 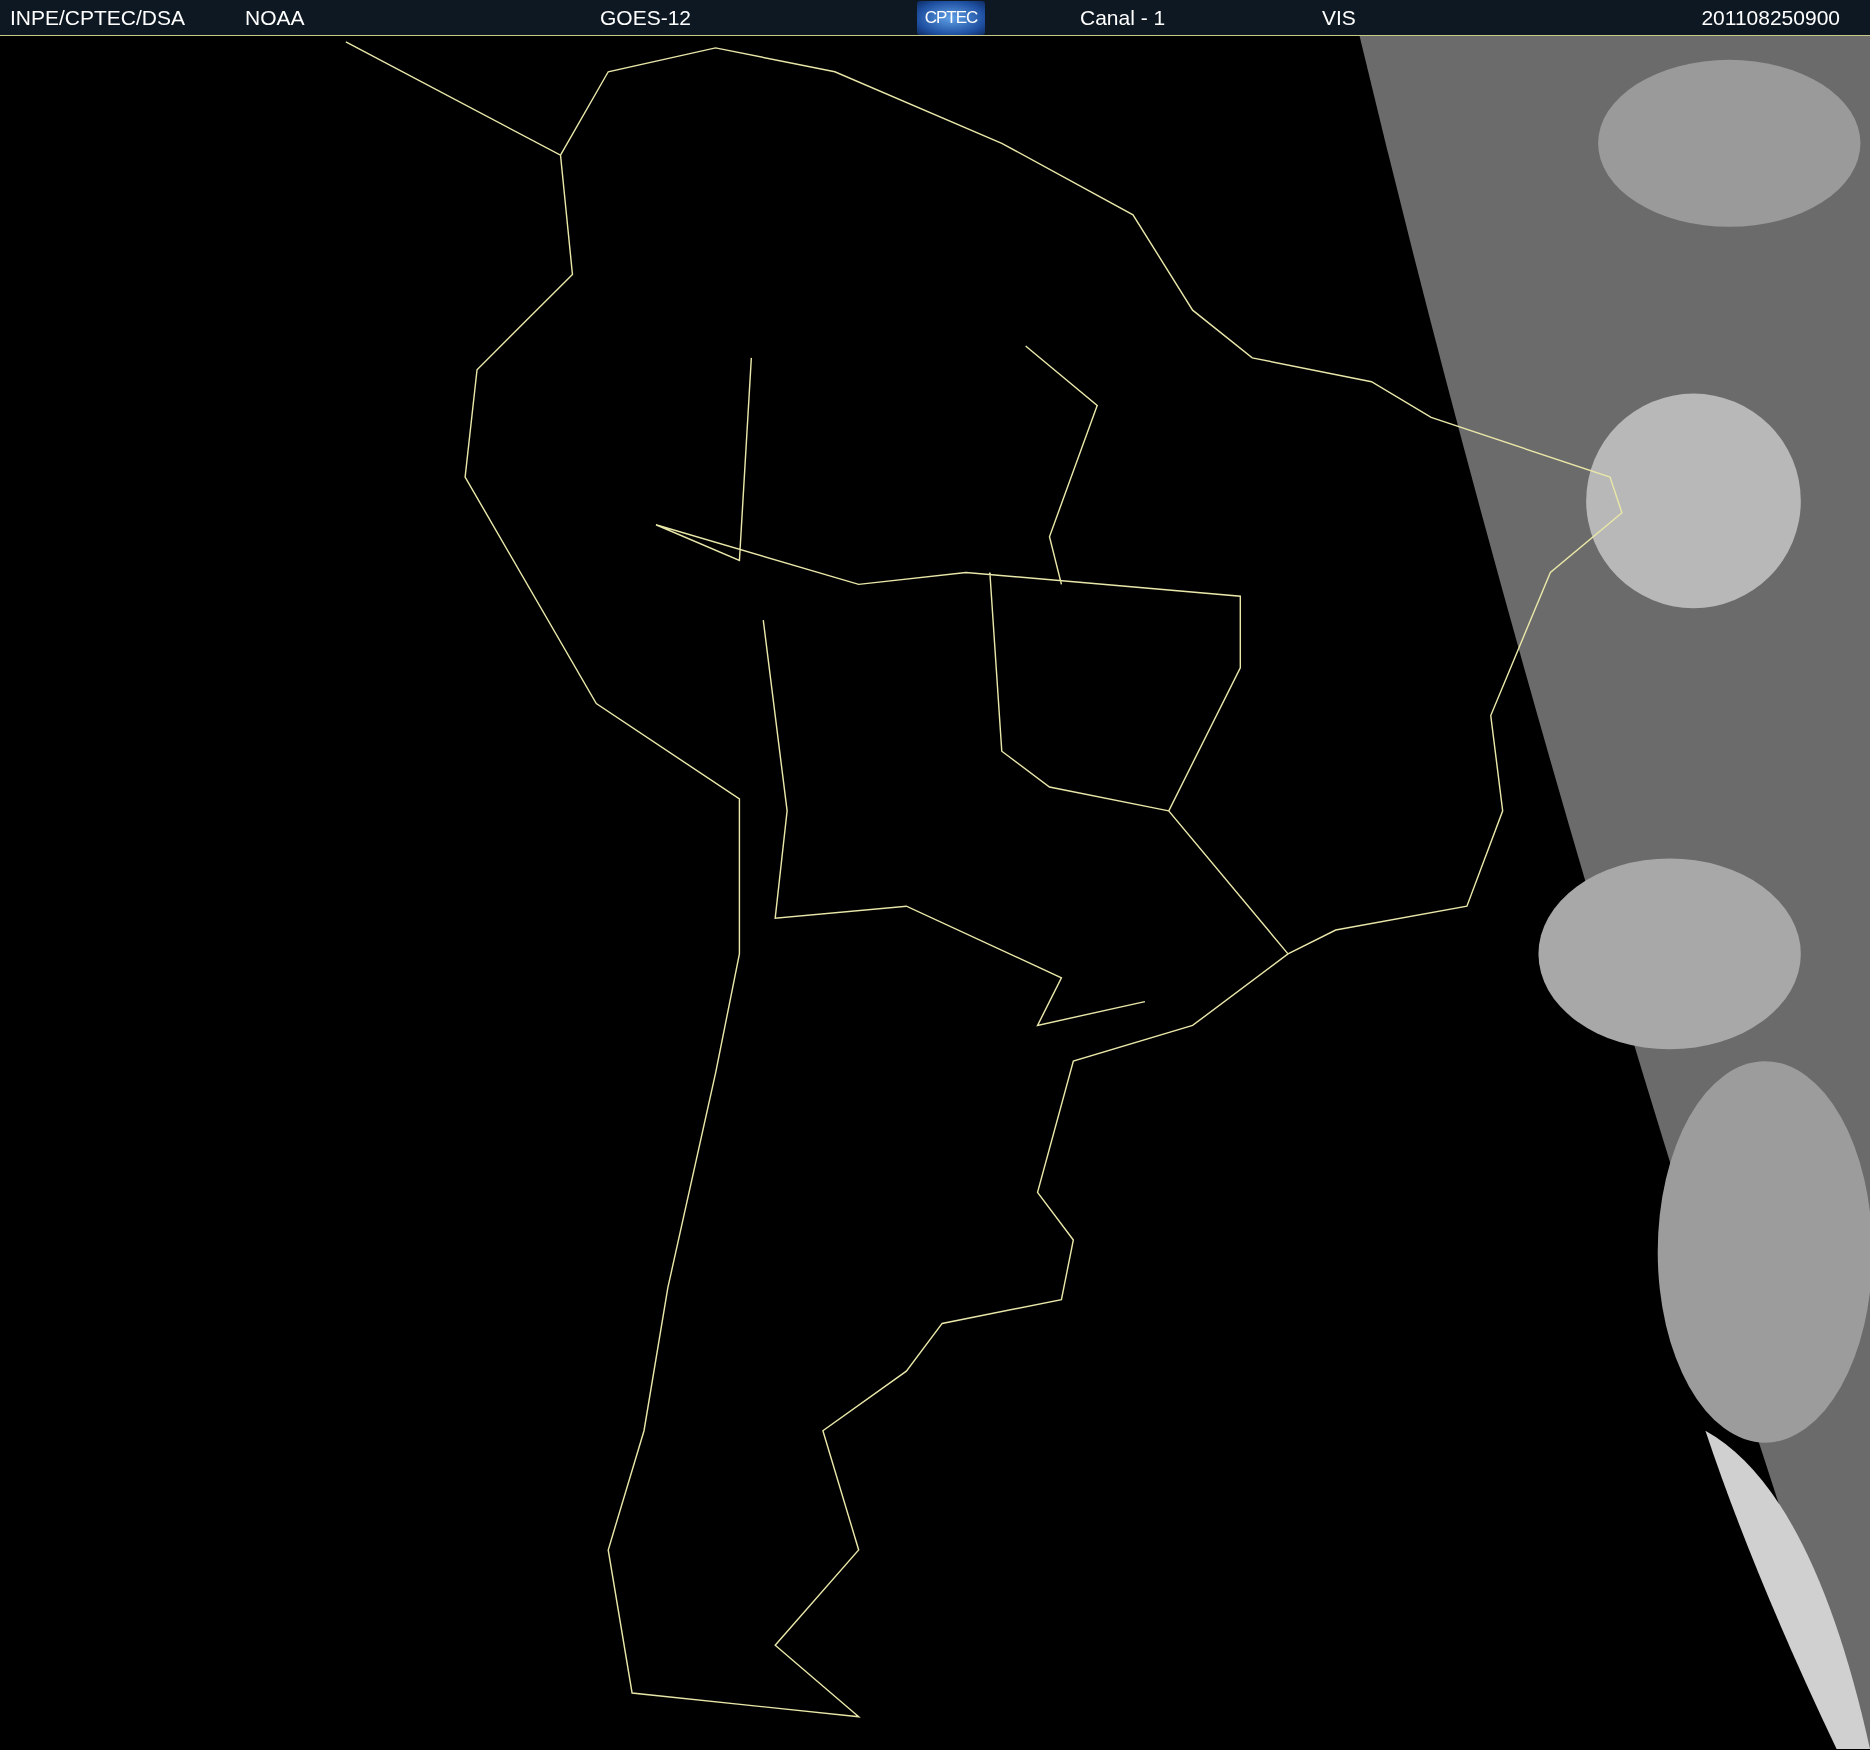 I want to click on source-label: INPE/CPTEC/DSA, so click(x=98, y=17).